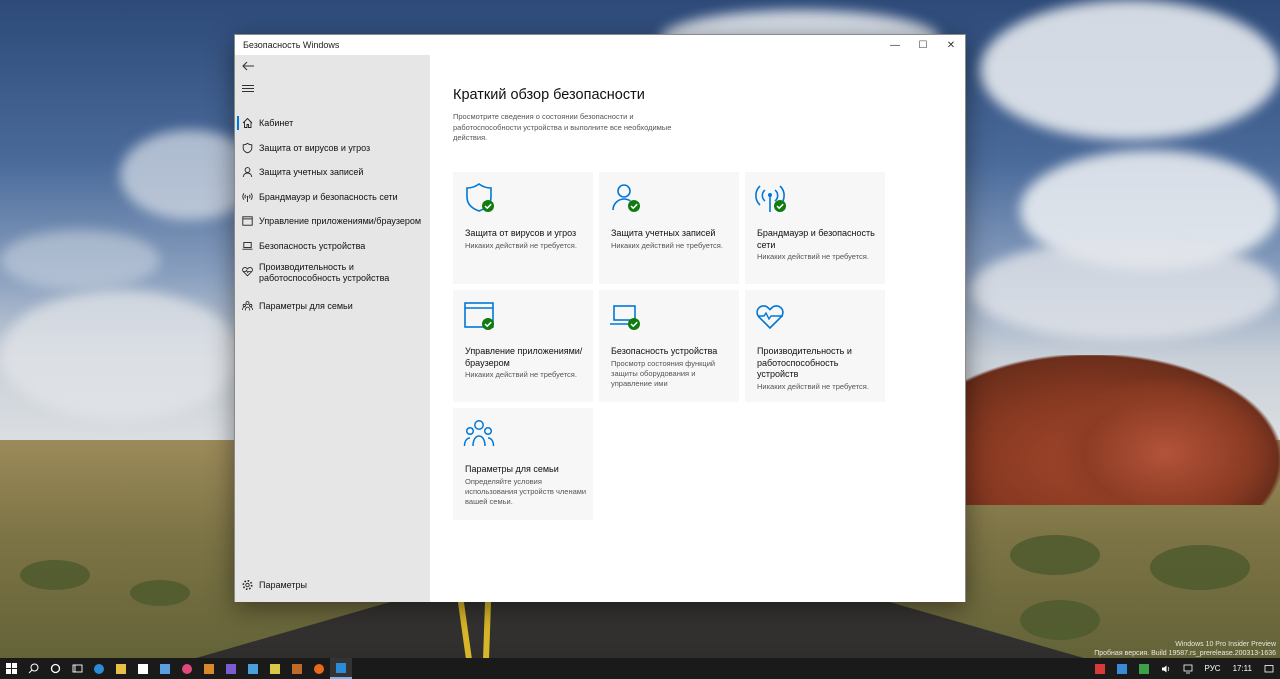  What do you see at coordinates (640, 668) in the screenshot?
I see `taskbar: РУС 17:11` at bounding box center [640, 668].